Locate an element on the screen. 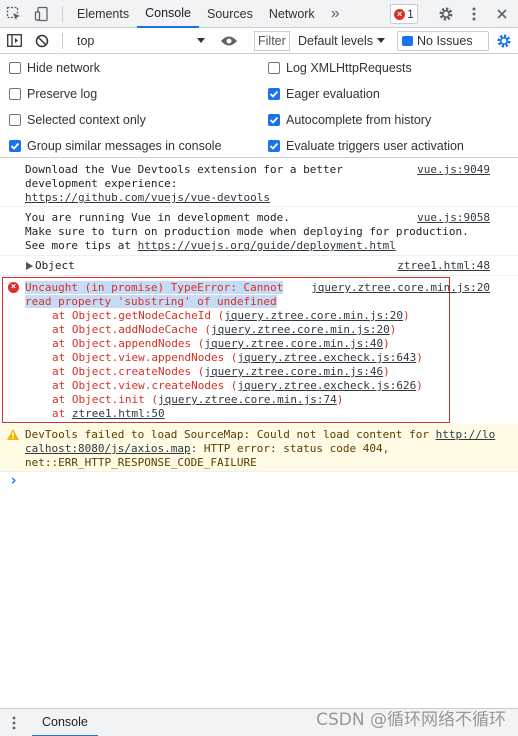  deployment-link: https://vuejs.org/guide/deployment.html is located at coordinates (267, 245).